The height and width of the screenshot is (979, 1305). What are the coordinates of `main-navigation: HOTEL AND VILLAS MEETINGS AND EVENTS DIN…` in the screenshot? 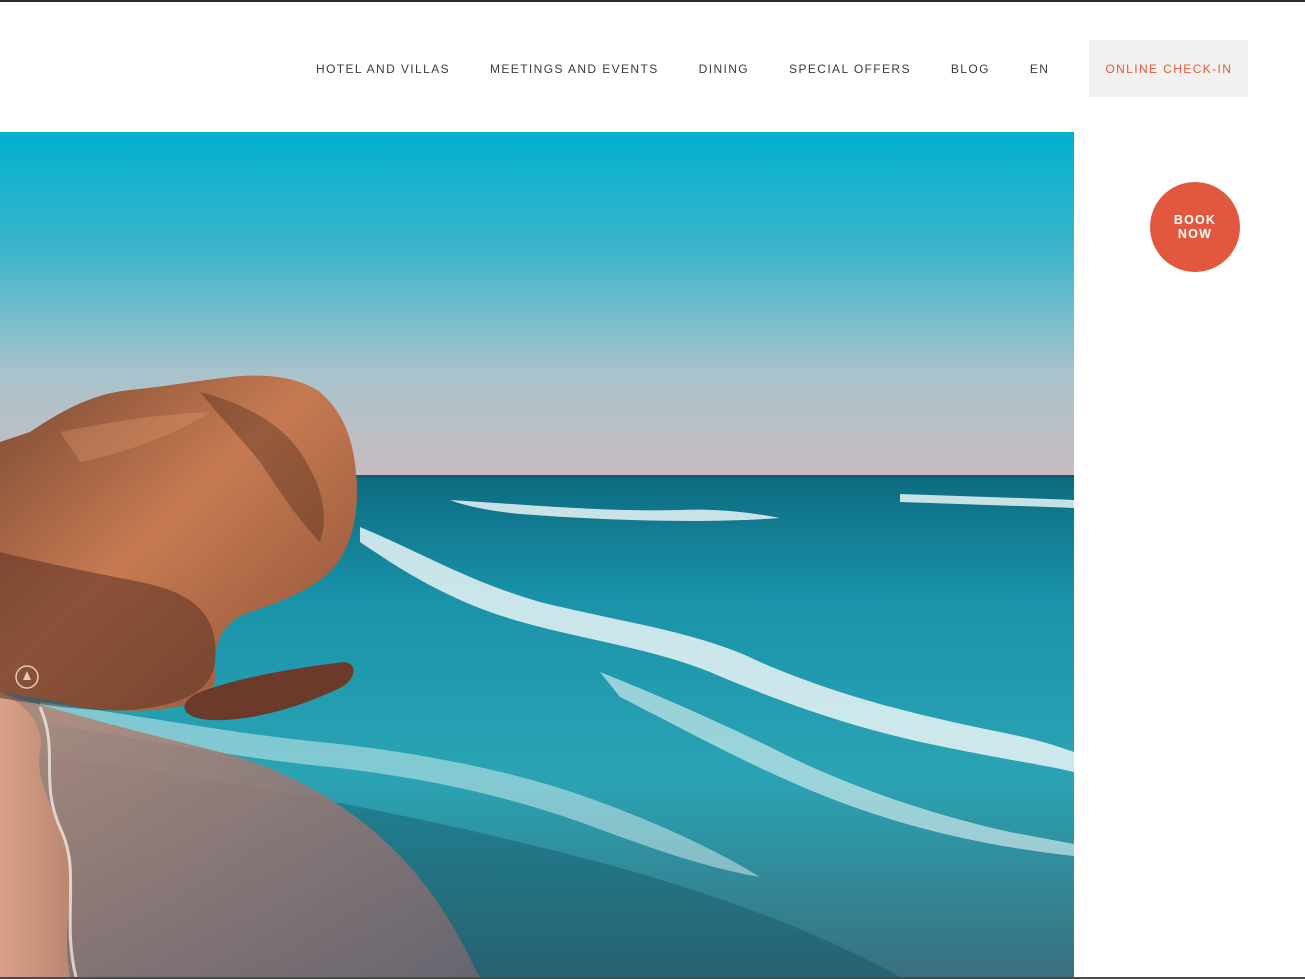 It's located at (772, 68).